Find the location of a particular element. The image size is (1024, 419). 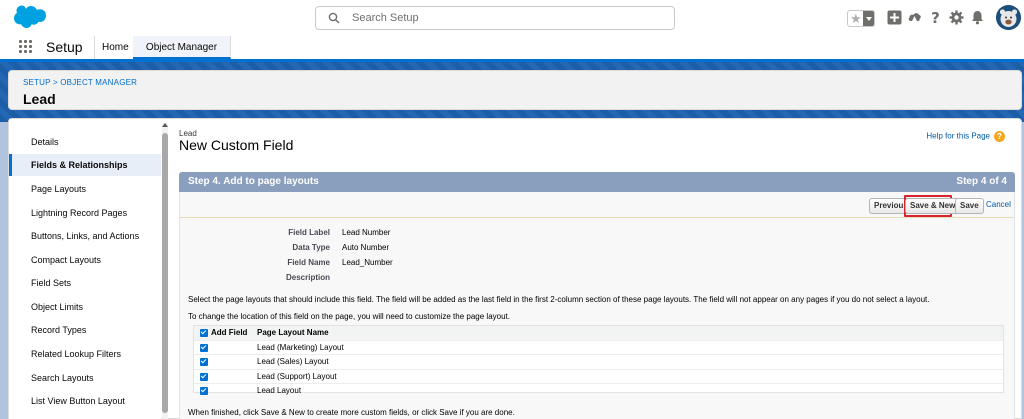

save-new-button: Save & New is located at coordinates (933, 206).